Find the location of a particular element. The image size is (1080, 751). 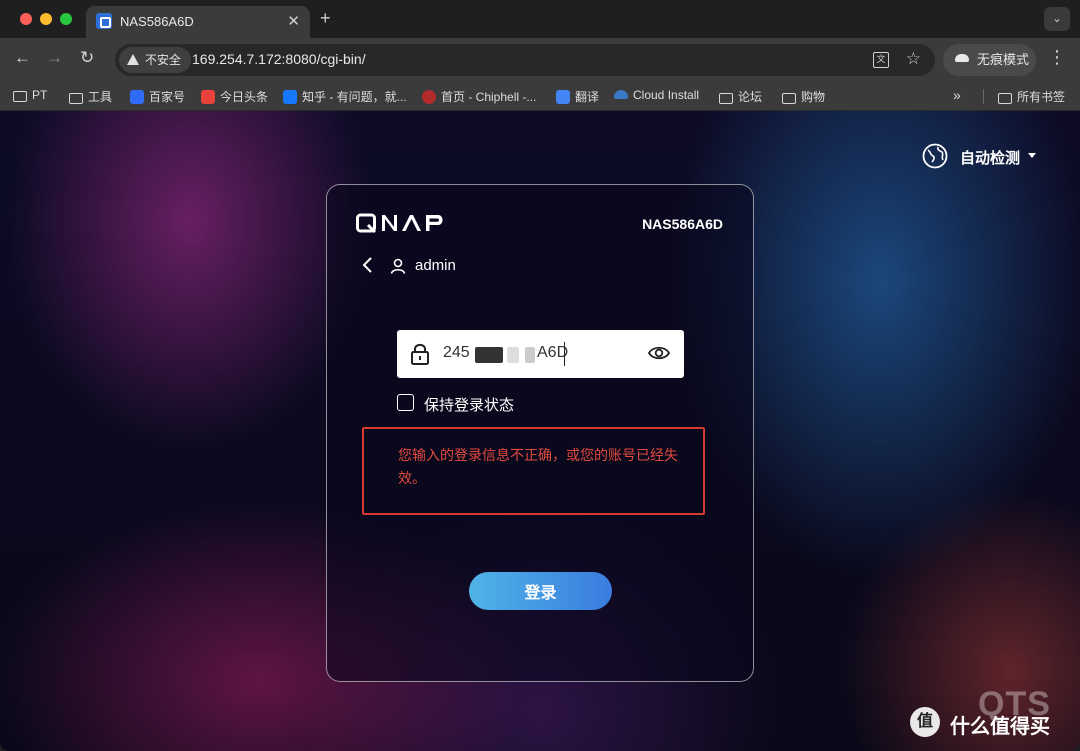

url-text: 169.254.7.172:8080/cgi-bin/ is located at coordinates (279, 59).